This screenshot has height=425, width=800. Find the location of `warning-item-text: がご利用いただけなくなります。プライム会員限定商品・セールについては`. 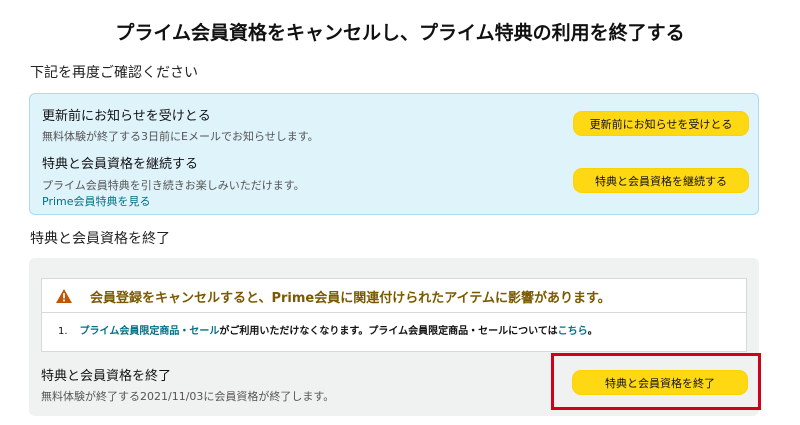

warning-item-text: がご利用いただけなくなります。プライム会員限定商品・セールについては is located at coordinates (388, 331).